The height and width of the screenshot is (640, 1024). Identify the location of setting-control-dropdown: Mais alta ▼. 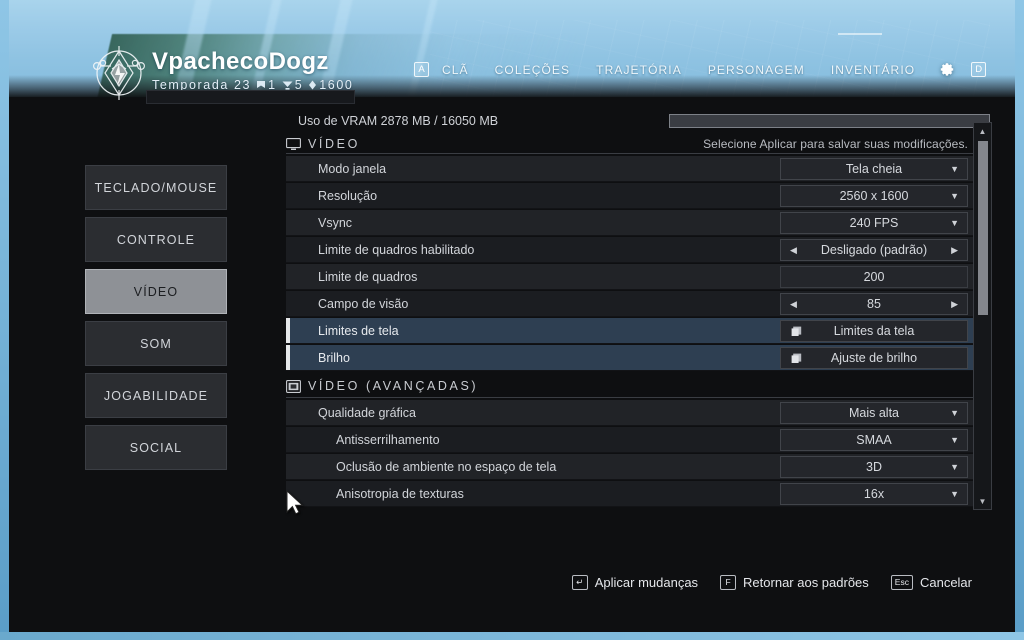
(874, 413).